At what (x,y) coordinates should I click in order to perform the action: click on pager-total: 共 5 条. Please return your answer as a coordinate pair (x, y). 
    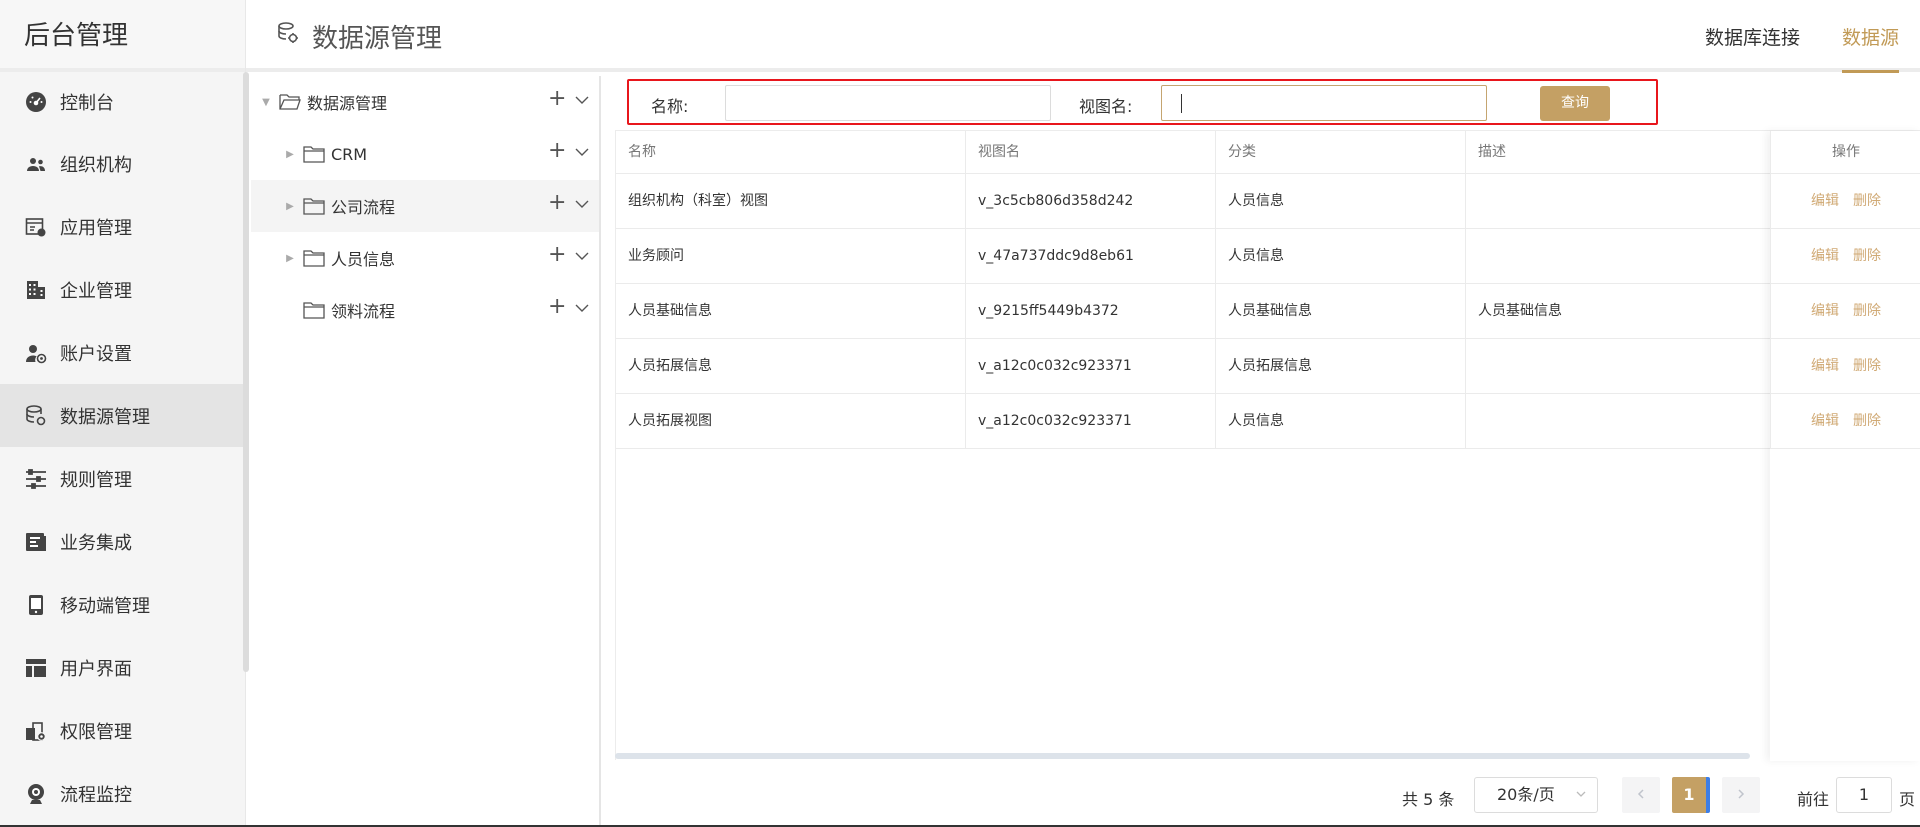
    Looking at the image, I should click on (1428, 799).